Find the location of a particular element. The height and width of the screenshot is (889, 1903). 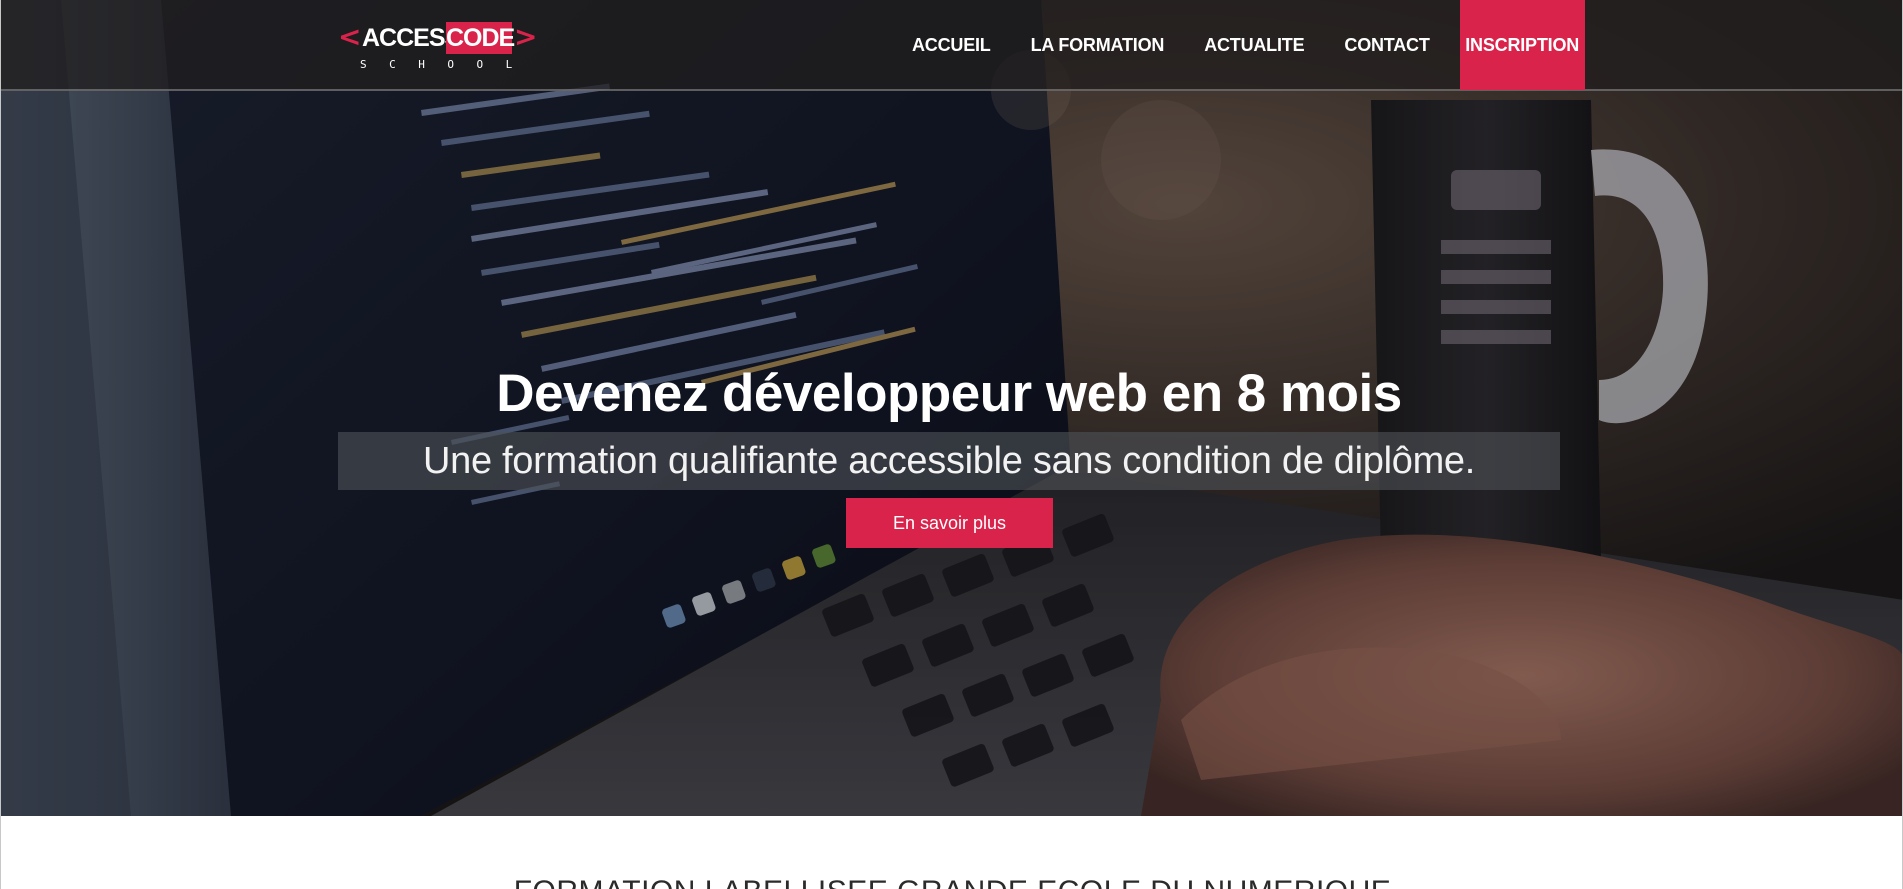

nav-item-inscription: INSCRIPTION is located at coordinates (1522, 45).